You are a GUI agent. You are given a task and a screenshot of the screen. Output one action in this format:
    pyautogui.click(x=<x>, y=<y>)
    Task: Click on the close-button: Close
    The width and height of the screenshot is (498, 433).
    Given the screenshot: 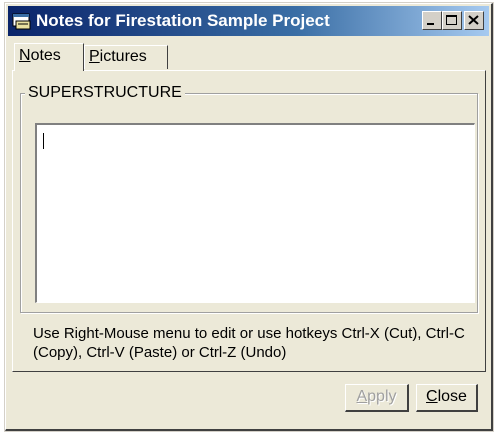 What is the action you would take?
    pyautogui.click(x=447, y=398)
    